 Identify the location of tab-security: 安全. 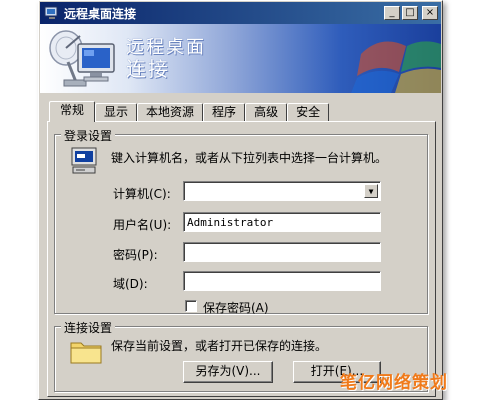
(308, 112).